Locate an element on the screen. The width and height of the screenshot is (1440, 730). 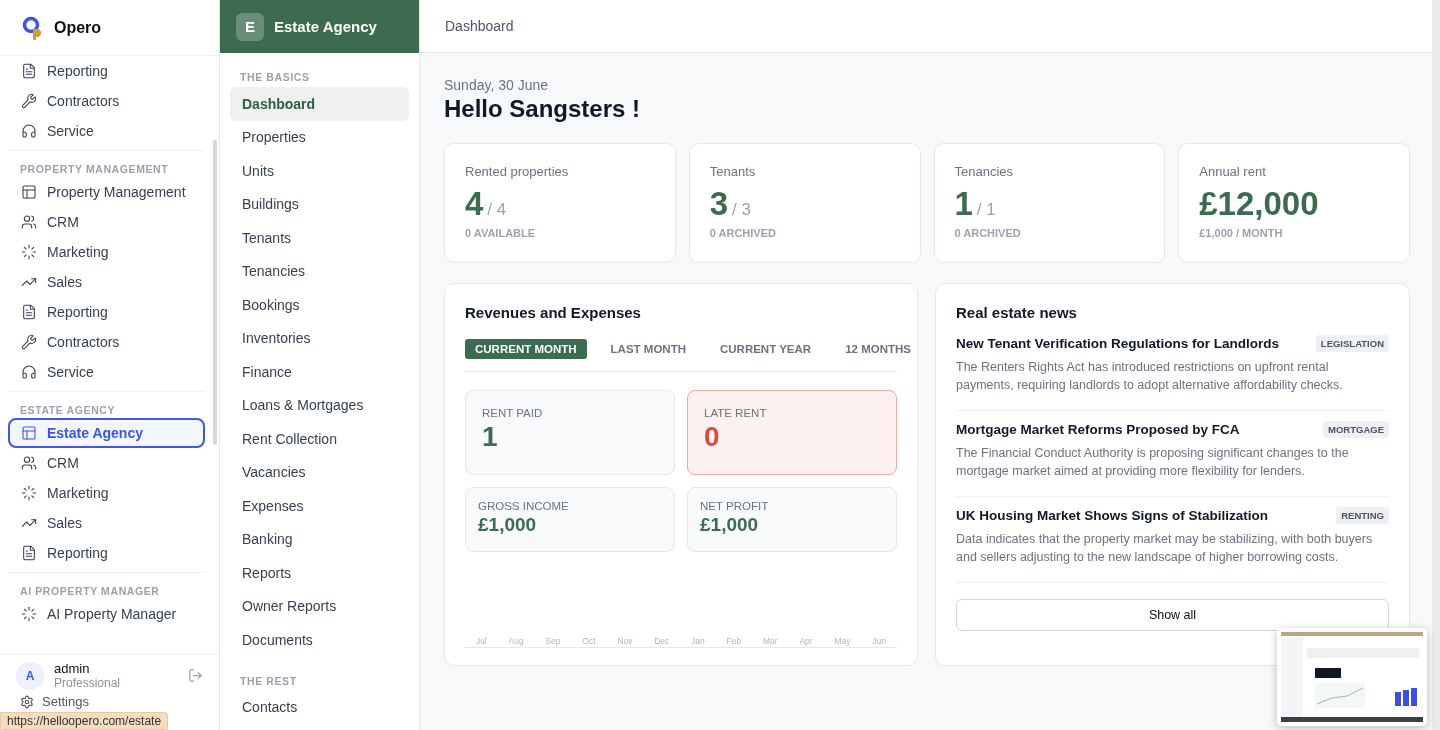
month-label: Aug is located at coordinates (516, 641).